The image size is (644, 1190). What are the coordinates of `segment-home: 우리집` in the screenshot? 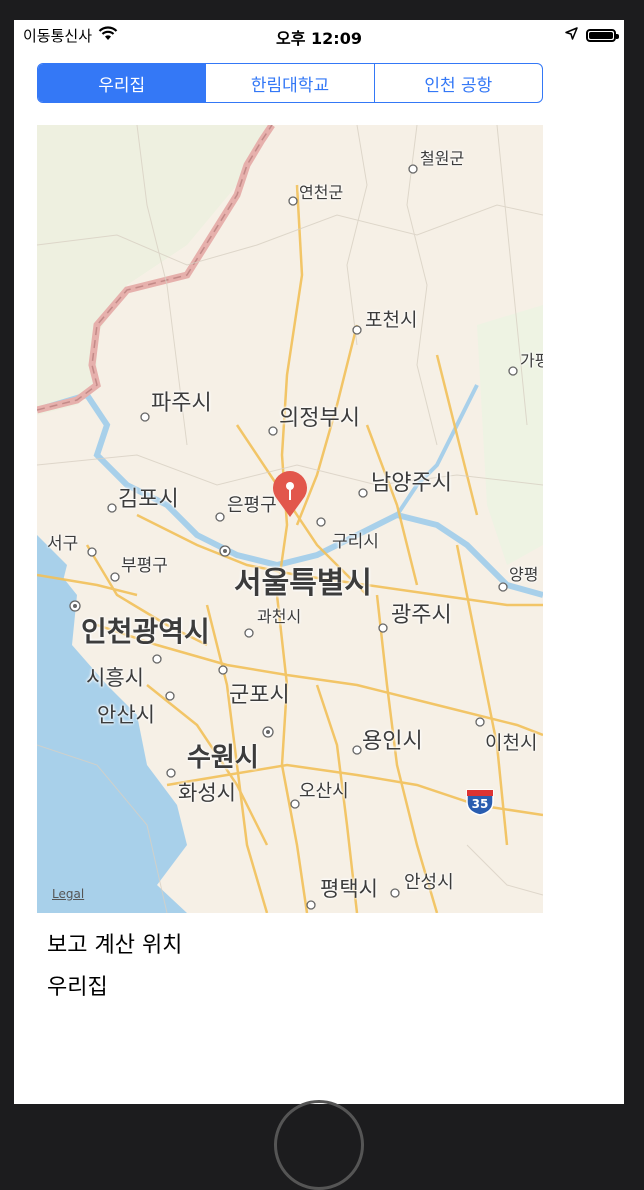 It's located at (122, 83).